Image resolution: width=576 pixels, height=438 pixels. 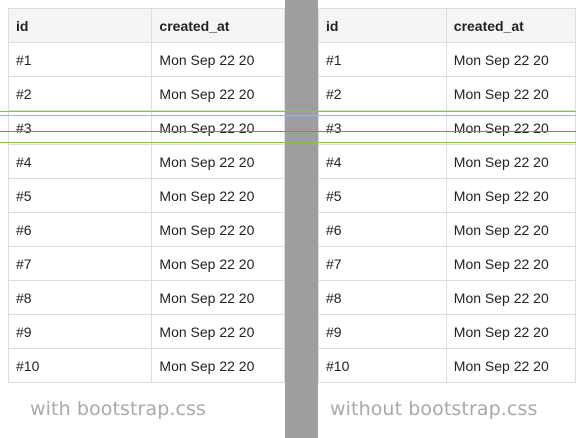 I want to click on caption-without-bootstrap: without bootstrap.css, so click(x=434, y=409).